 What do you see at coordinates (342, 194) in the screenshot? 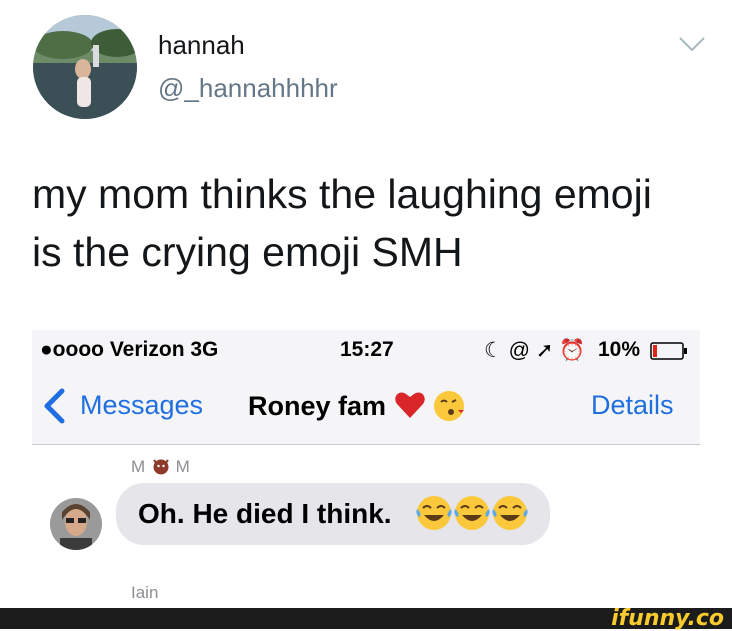
I see `tweet-text-line: my mom thinks the laughing emoji` at bounding box center [342, 194].